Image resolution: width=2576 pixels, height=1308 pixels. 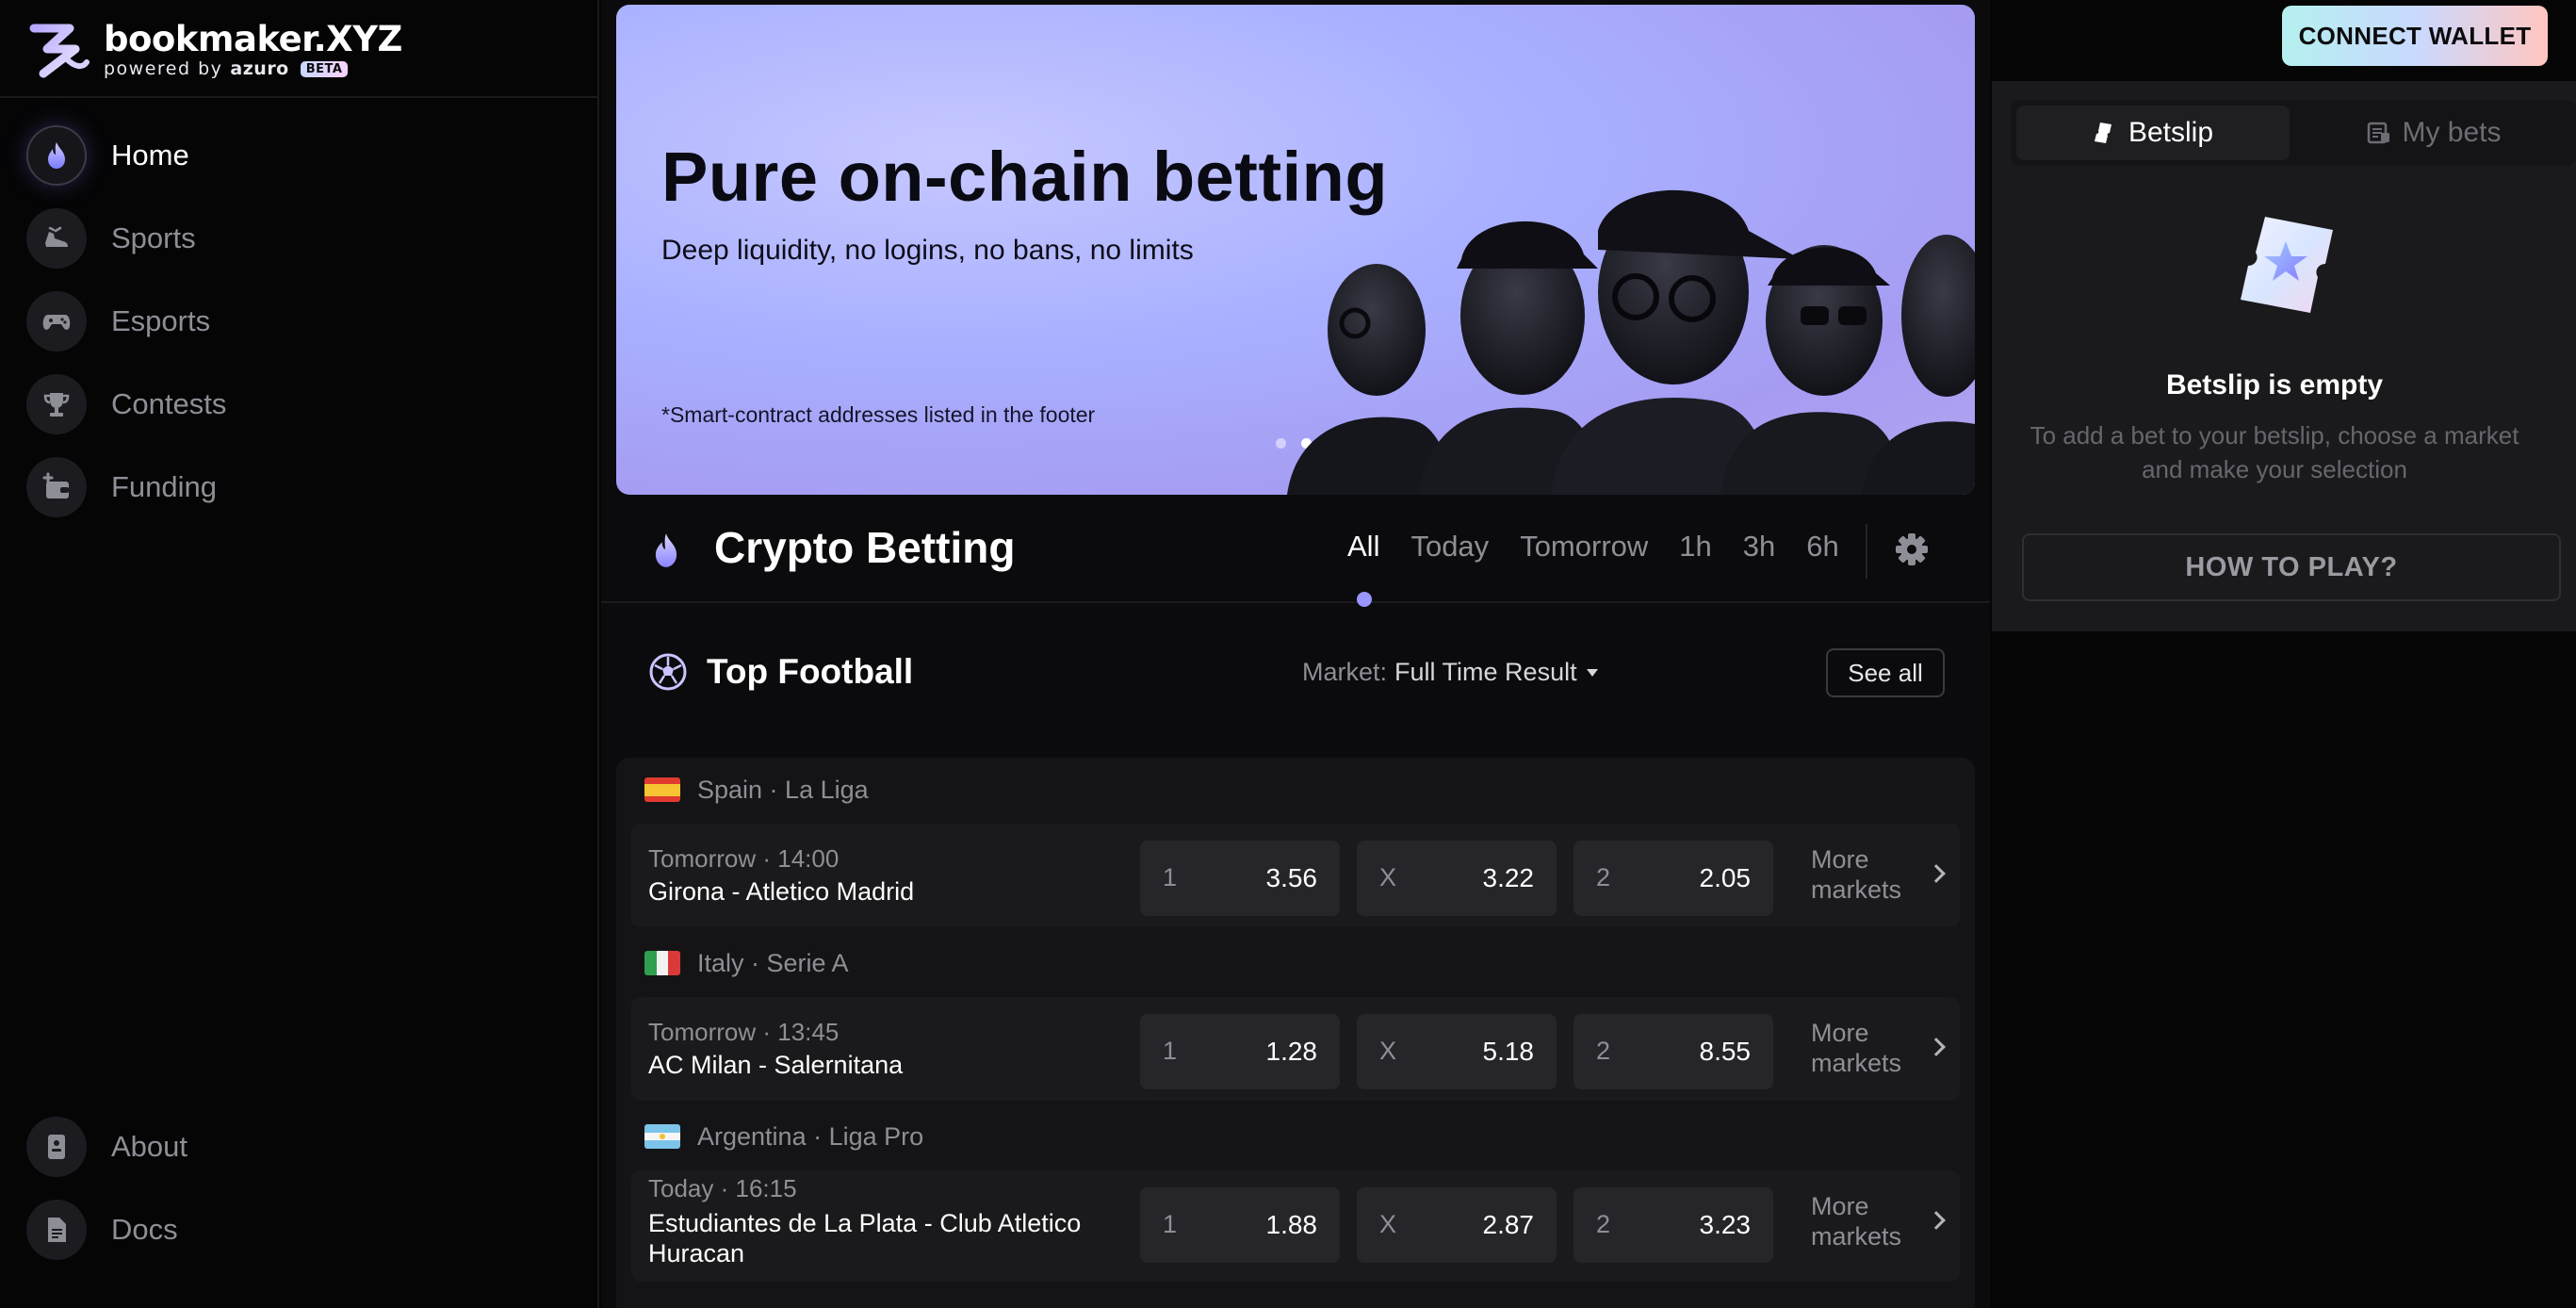 I want to click on odd-button-x: X 2.87, so click(x=1457, y=1225).